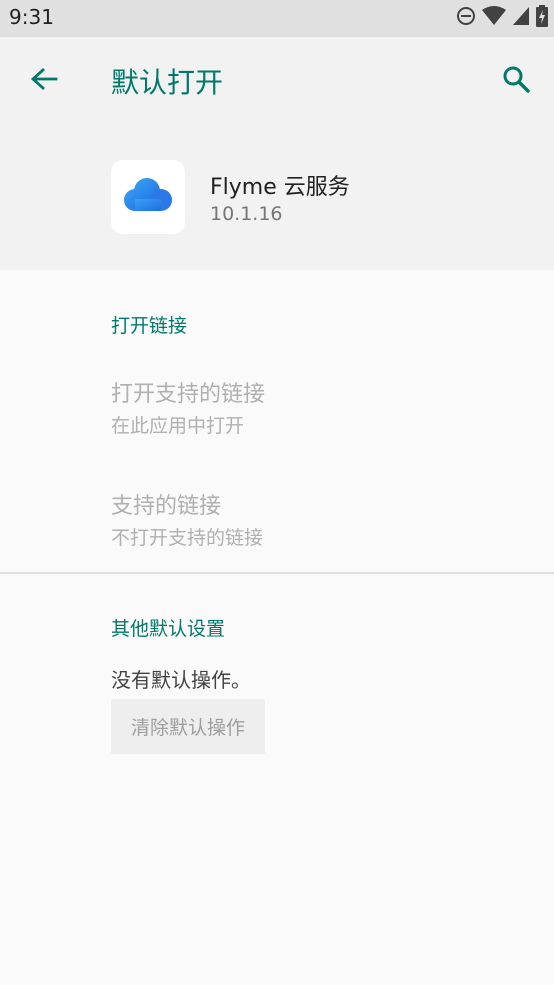 The width and height of the screenshot is (554, 985). Describe the element at coordinates (168, 629) in the screenshot. I see `section-title-other-defaults: 其他默认设置` at that location.